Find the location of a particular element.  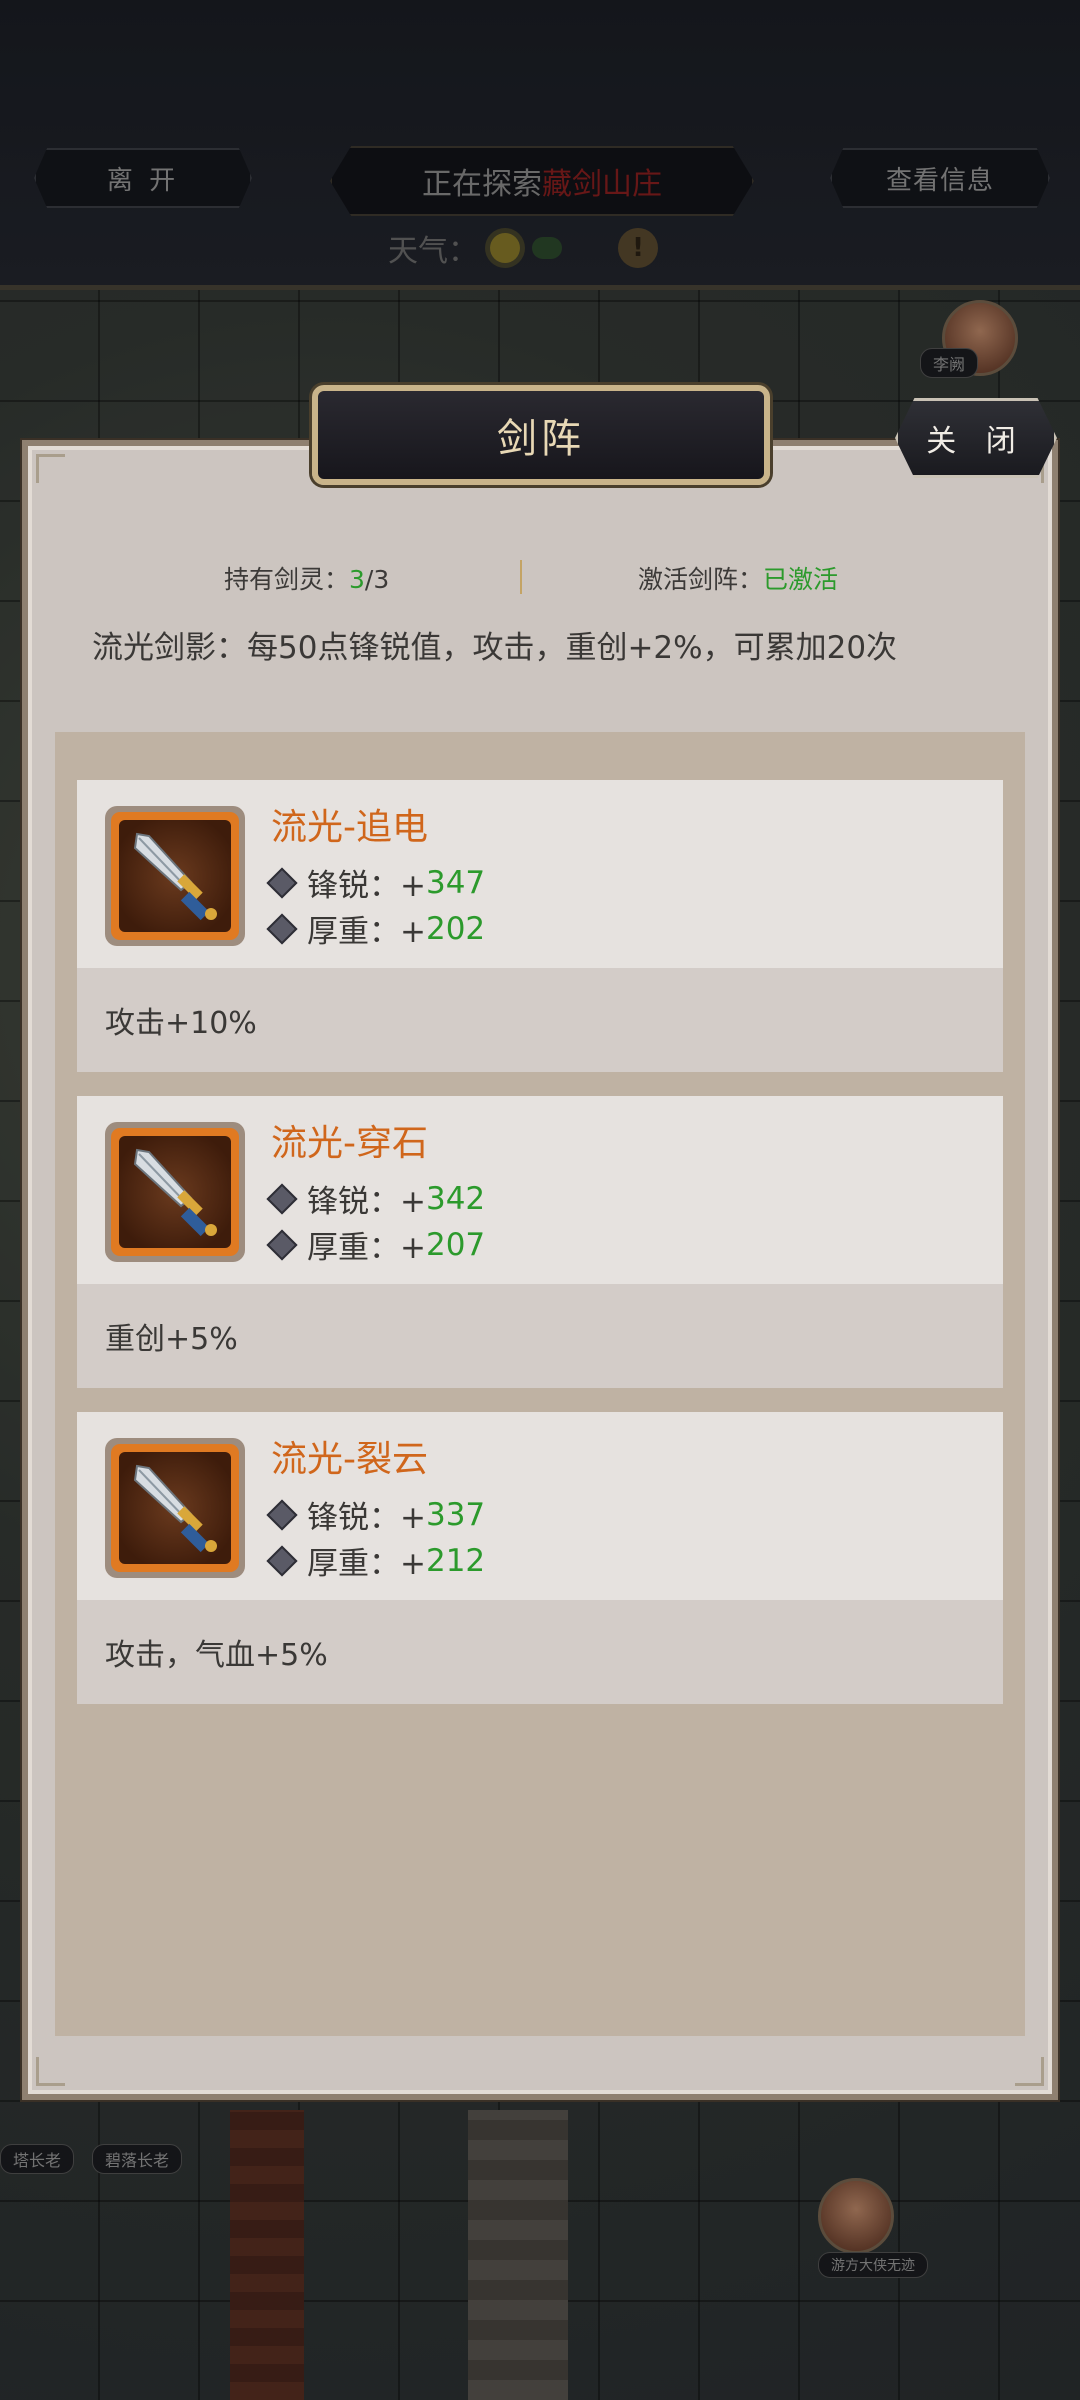

held-current: 3 is located at coordinates (357, 579).